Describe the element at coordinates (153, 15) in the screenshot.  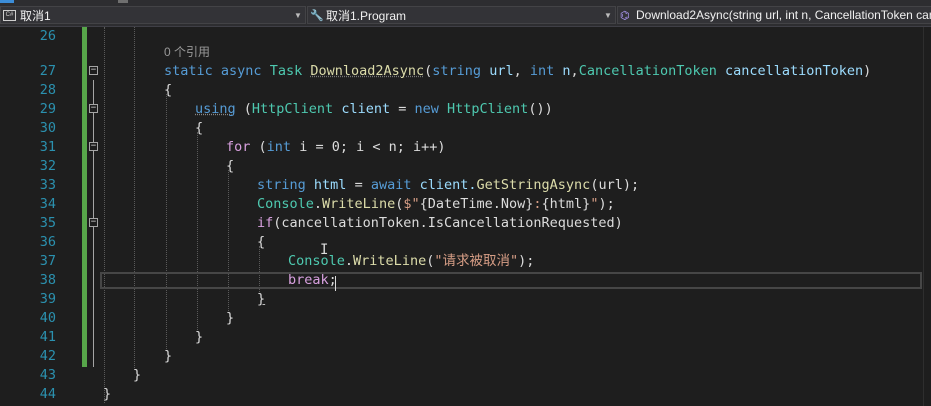
I see `project-dropdown: C# 取消1 ▼` at that location.